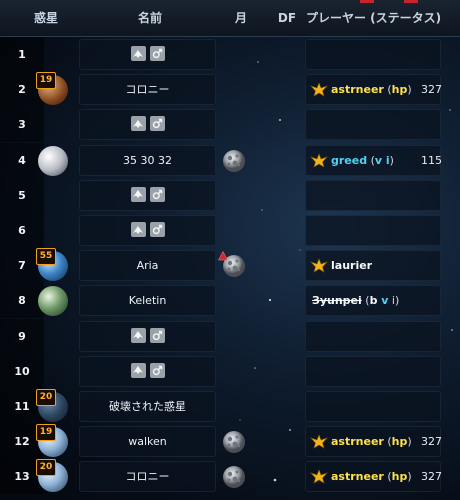 The image size is (460, 500). Describe the element at coordinates (46, 257) in the screenshot. I see `planet-level-badge: 55` at that location.